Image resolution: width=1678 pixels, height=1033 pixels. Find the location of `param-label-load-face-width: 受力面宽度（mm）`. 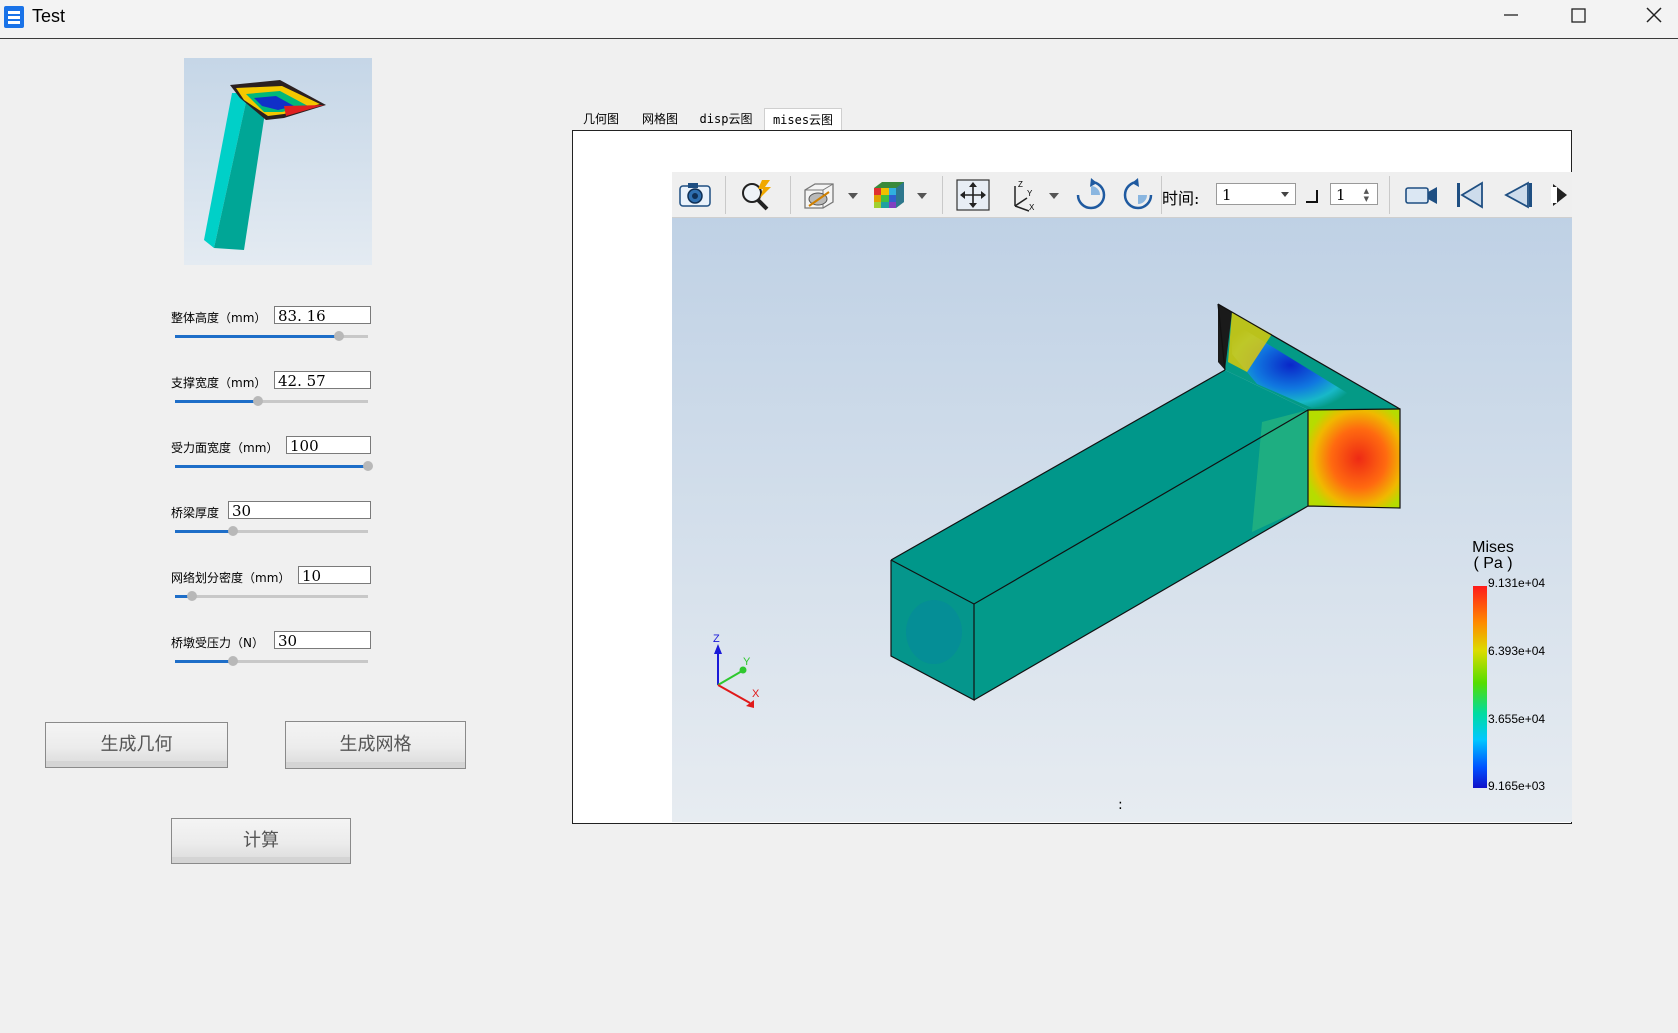

param-label-load-face-width: 受力面宽度（mm） is located at coordinates (225, 448).